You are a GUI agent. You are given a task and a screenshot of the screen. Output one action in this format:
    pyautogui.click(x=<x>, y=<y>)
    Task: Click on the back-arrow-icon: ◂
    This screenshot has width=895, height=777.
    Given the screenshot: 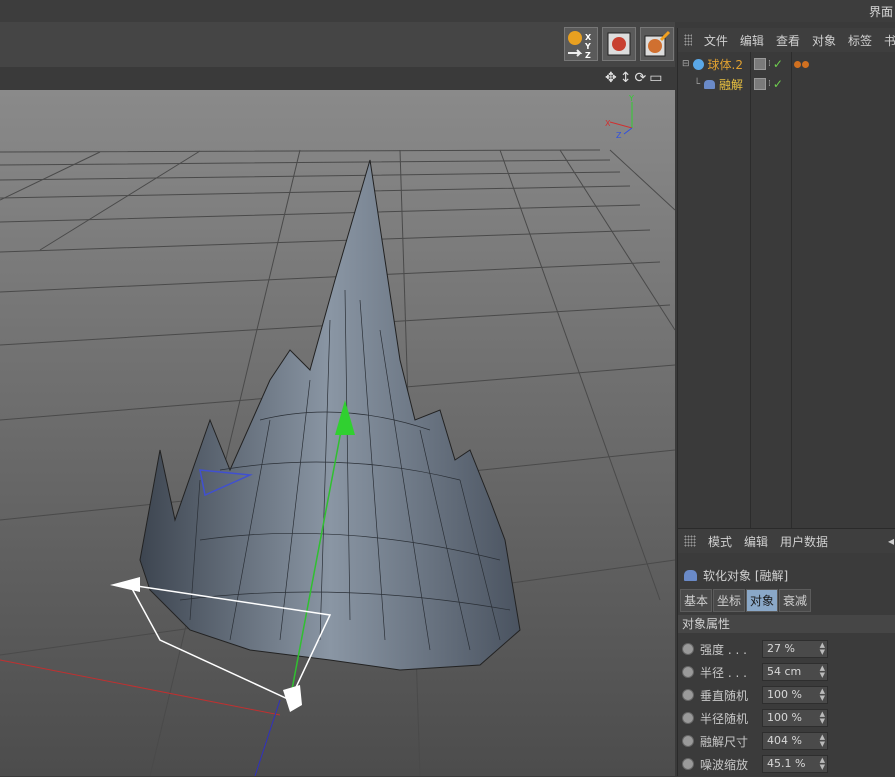 What is the action you would take?
    pyautogui.click(x=891, y=541)
    